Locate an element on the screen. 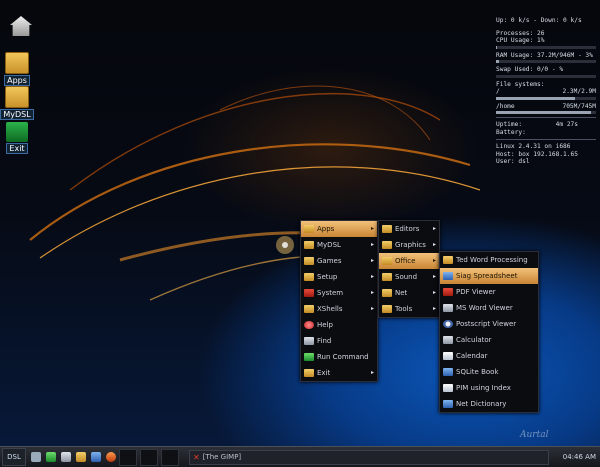 The image size is (600, 467). menu-item-calendar: Calendar is located at coordinates (489, 356).